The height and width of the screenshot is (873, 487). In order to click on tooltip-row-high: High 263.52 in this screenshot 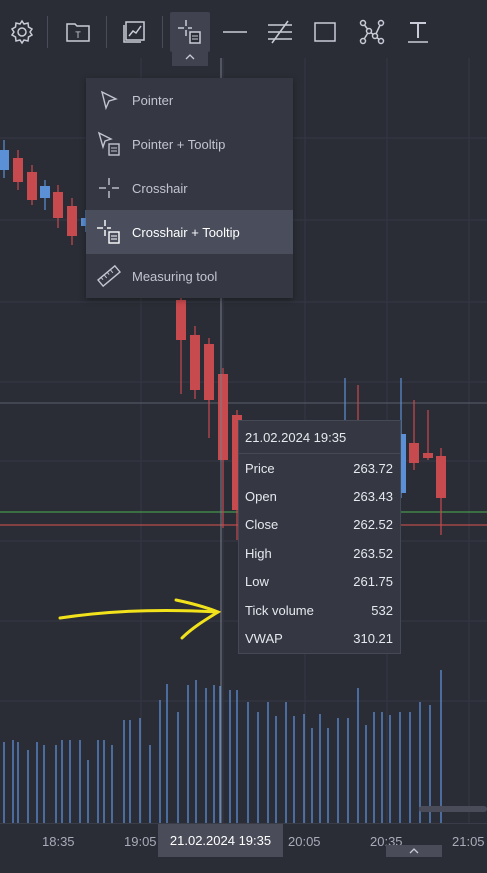, I will do `click(319, 555)`.